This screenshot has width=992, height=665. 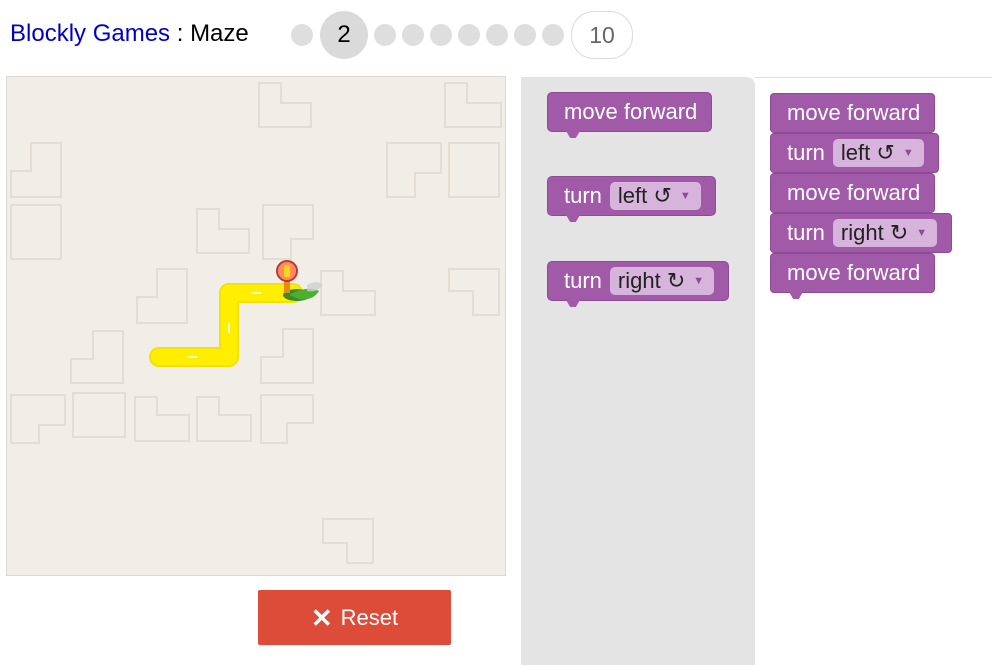 I want to click on page-title: Blockly Games : Maze, so click(x=129, y=34).